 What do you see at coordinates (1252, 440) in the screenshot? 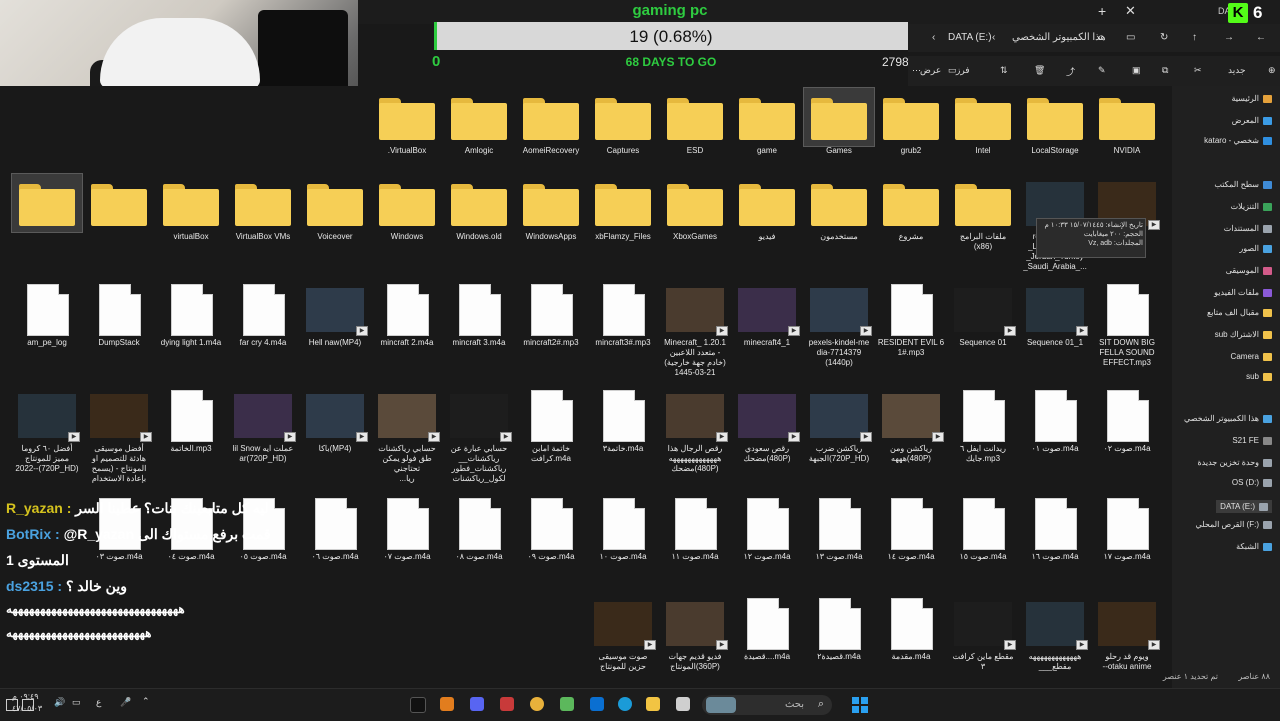
I see `sidebar-item: S21 FE` at bounding box center [1252, 440].